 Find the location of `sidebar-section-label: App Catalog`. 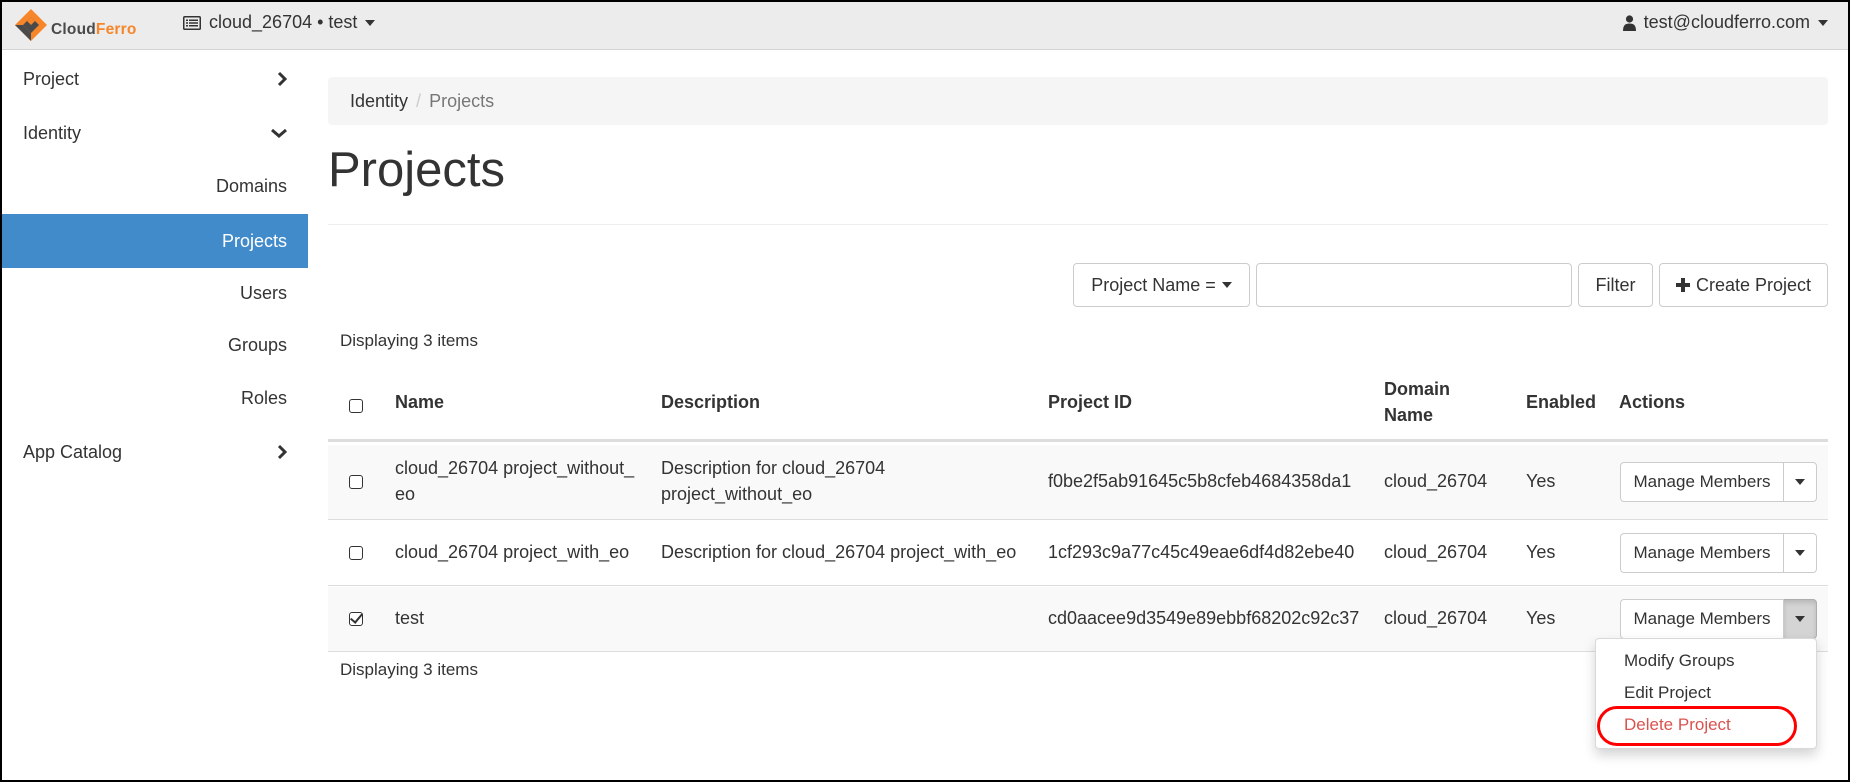

sidebar-section-label: App Catalog is located at coordinates (73, 451).